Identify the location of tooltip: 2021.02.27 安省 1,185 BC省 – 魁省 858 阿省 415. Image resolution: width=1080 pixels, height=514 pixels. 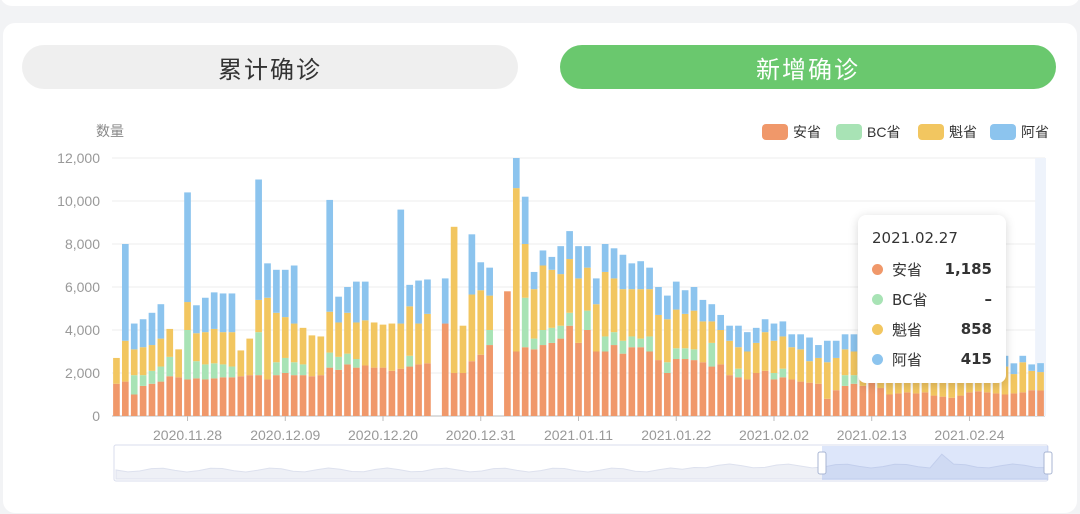
(932, 299).